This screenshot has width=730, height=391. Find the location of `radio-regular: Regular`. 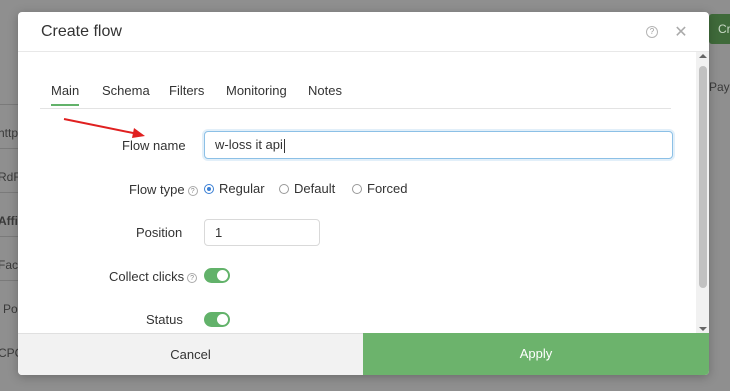

radio-regular: Regular is located at coordinates (234, 188).